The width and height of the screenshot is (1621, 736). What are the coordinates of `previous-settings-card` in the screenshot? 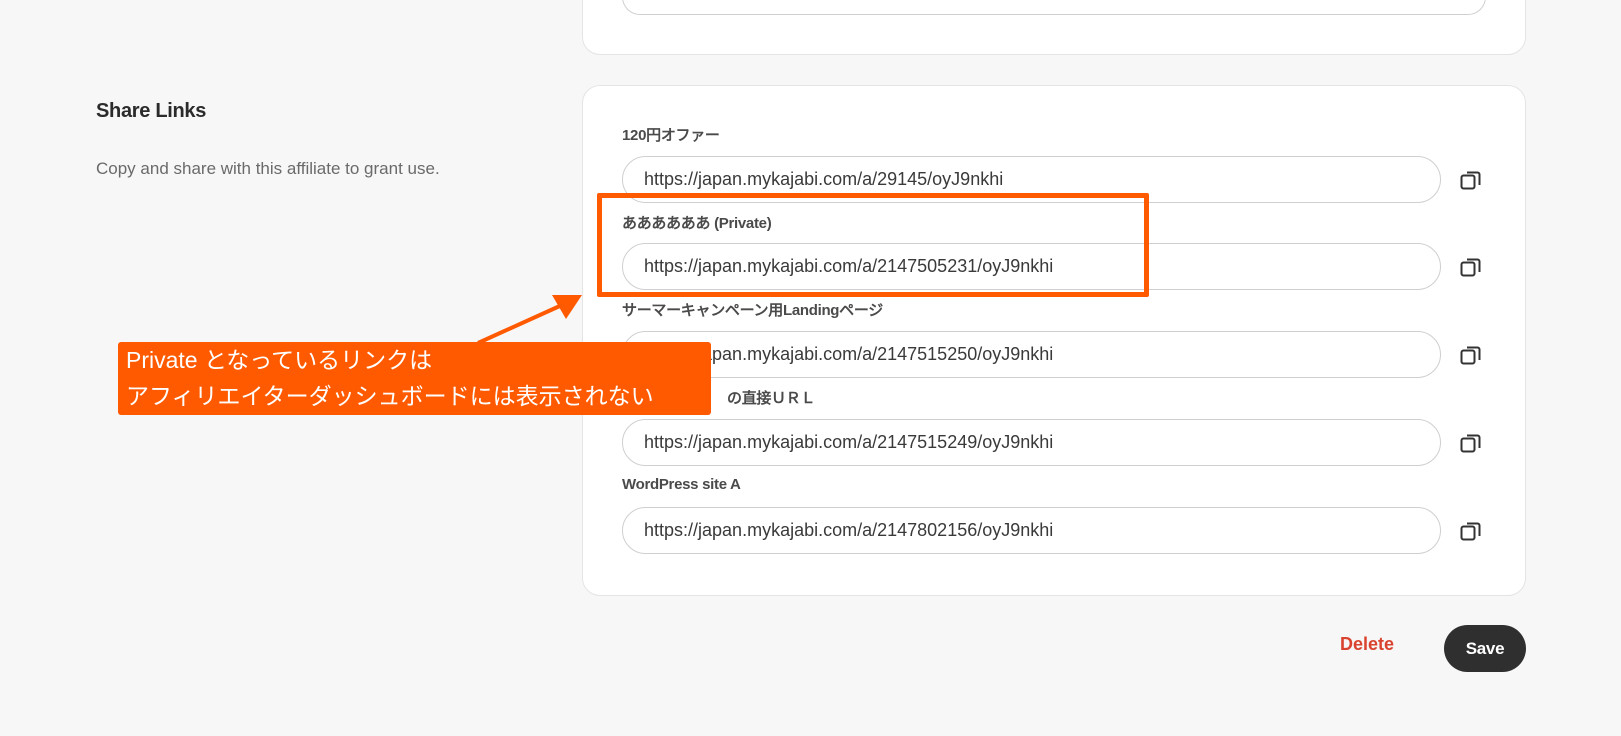 It's located at (1054, 27).